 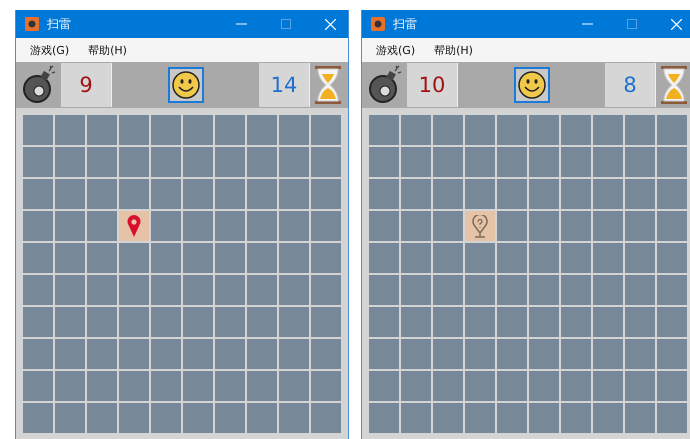 What do you see at coordinates (186, 85) in the screenshot?
I see `smiley-button` at bounding box center [186, 85].